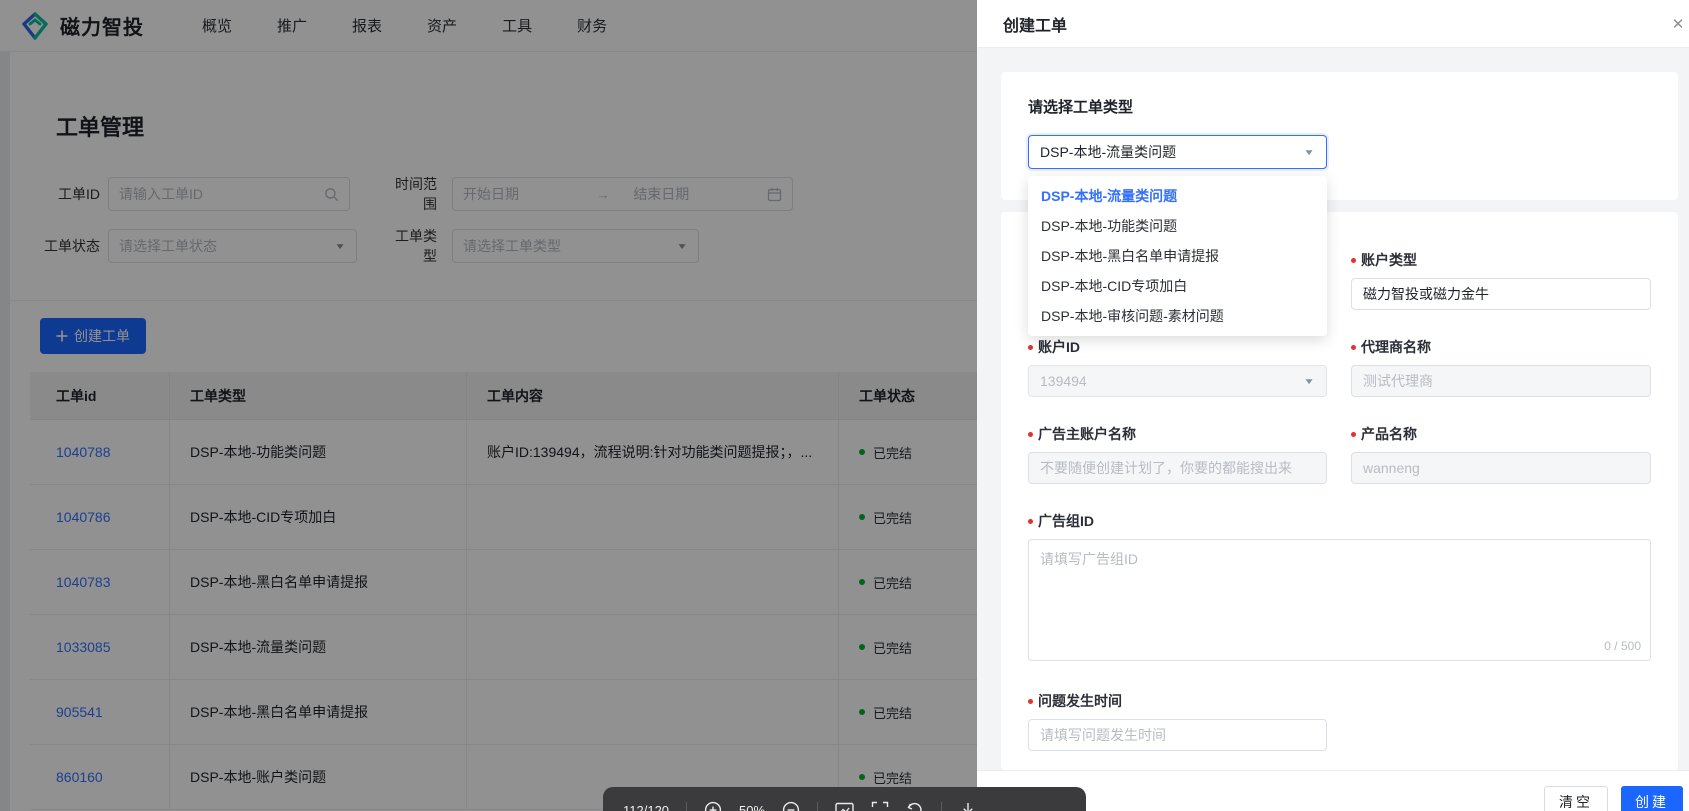 Image resolution: width=1689 pixels, height=811 pixels. What do you see at coordinates (1035, 26) in the screenshot?
I see `drawer-title: 创建工单` at bounding box center [1035, 26].